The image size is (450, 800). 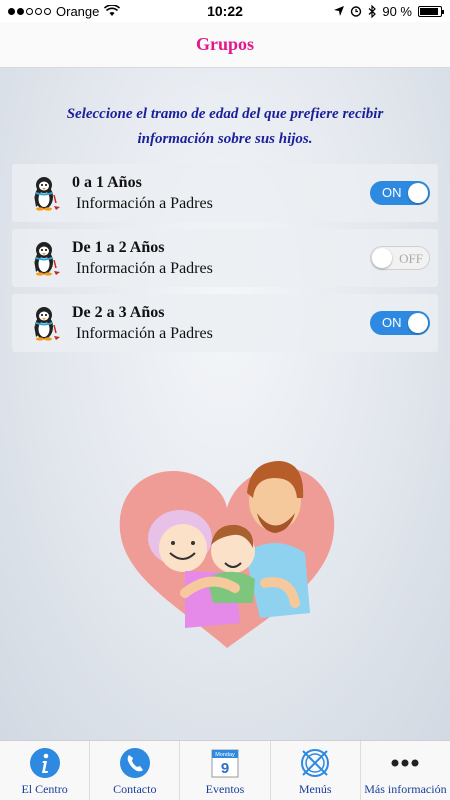 What do you see at coordinates (44, 789) in the screenshot?
I see `tab-label: El Centro` at bounding box center [44, 789].